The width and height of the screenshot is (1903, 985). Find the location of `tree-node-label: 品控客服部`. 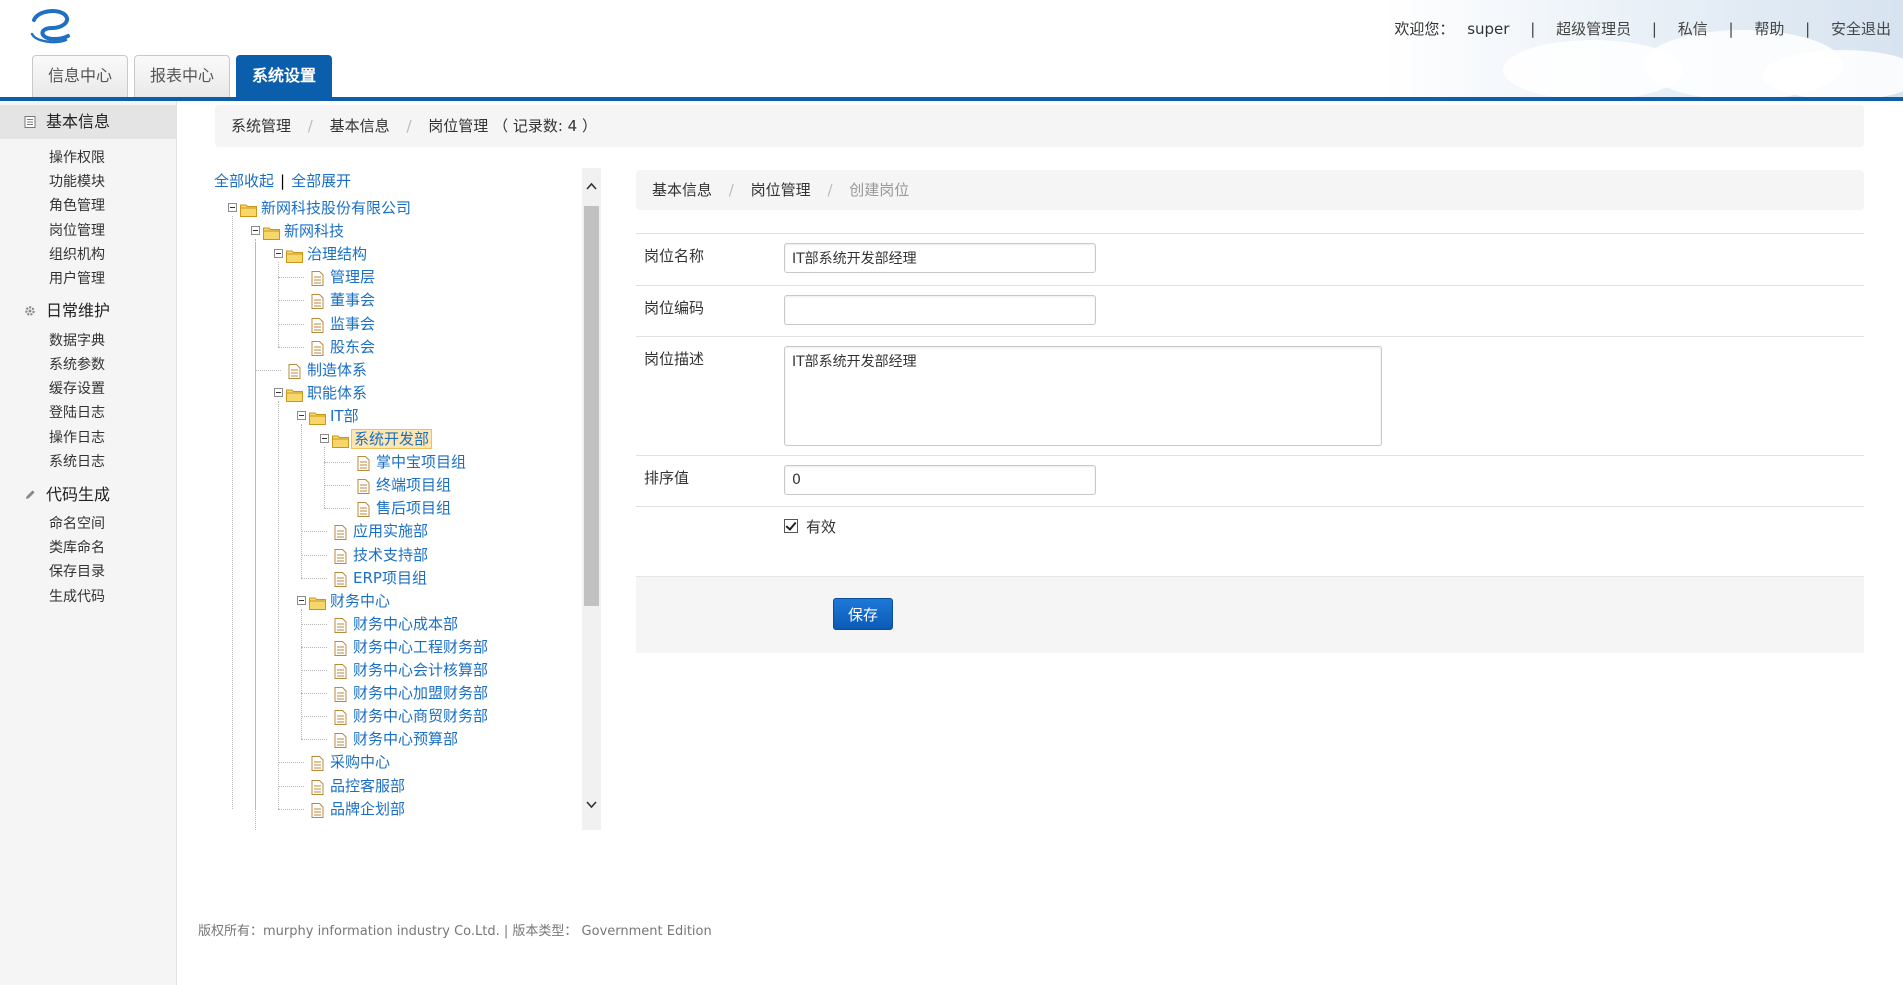

tree-node-label: 品控客服部 is located at coordinates (367, 786).